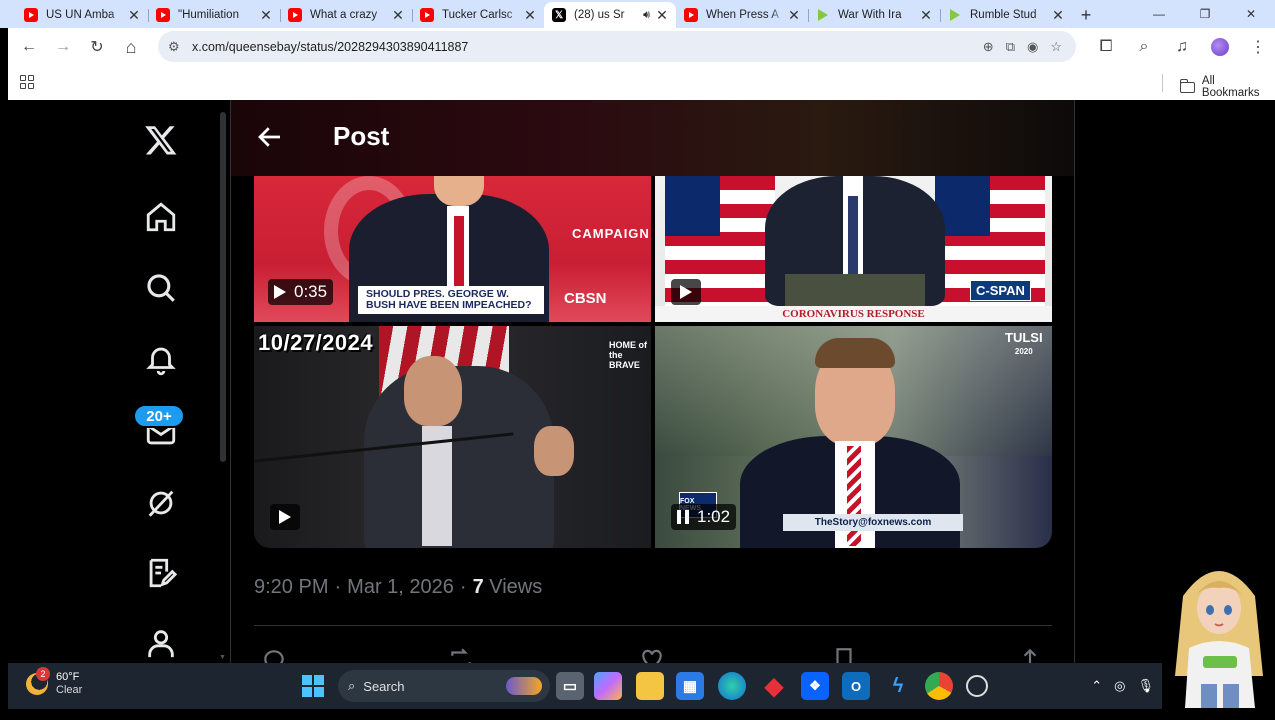 This screenshot has height=720, width=1275. I want to click on news-chyron: CORONAVIRUS RESPONSE, so click(853, 314).